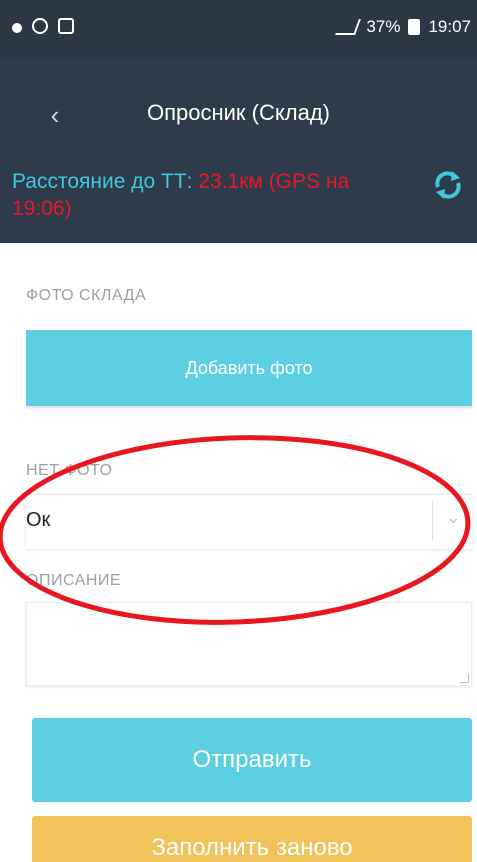 Image resolution: width=477 pixels, height=862 pixels. Describe the element at coordinates (86, 295) in the screenshot. I see `photo-section-label: ФОТО СКЛАДА` at that location.